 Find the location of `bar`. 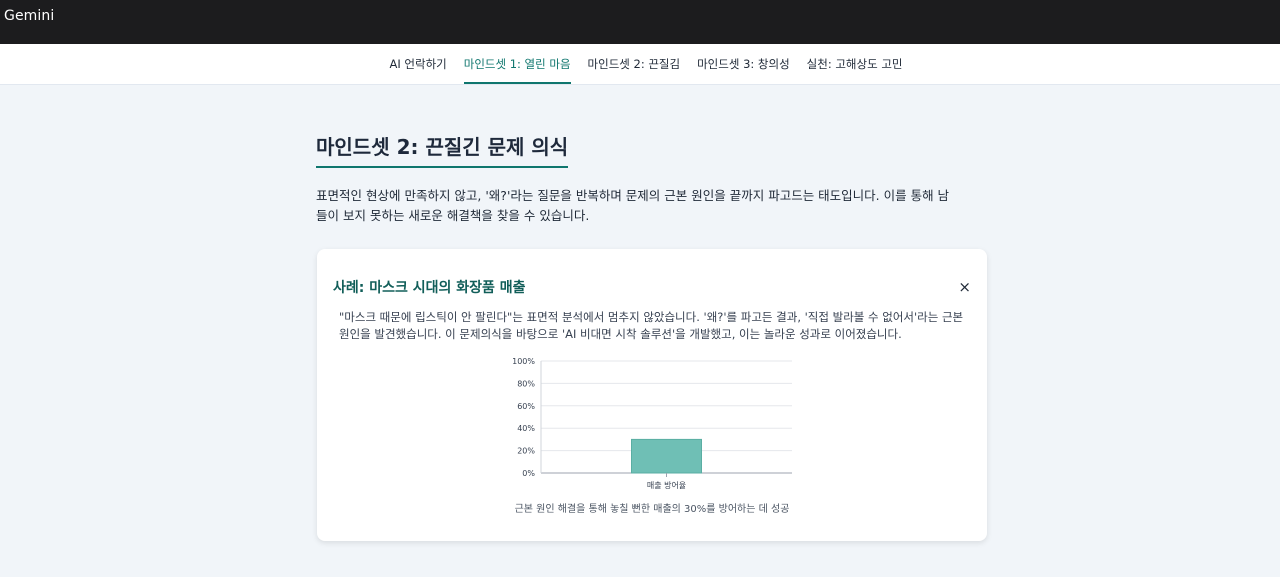

bar is located at coordinates (666, 456).